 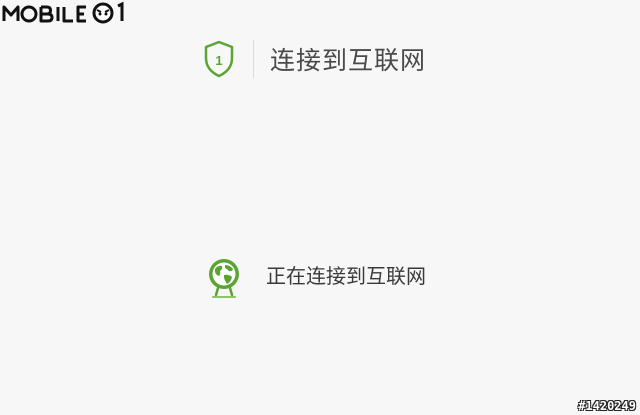 I want to click on step-number: 1, so click(x=218, y=60).